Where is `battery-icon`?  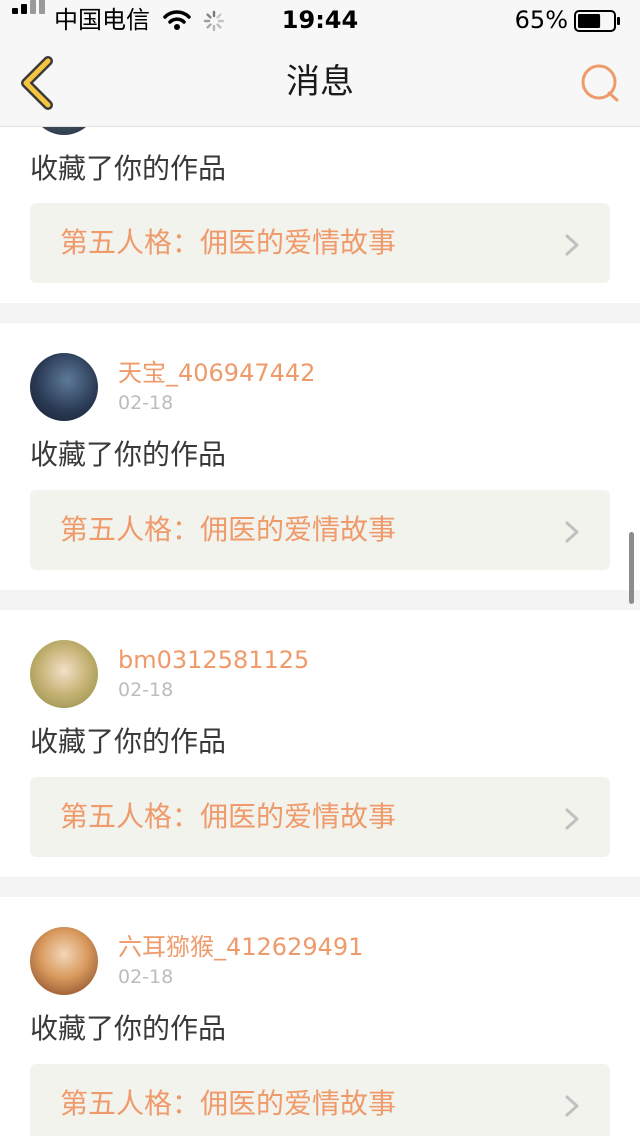 battery-icon is located at coordinates (598, 23).